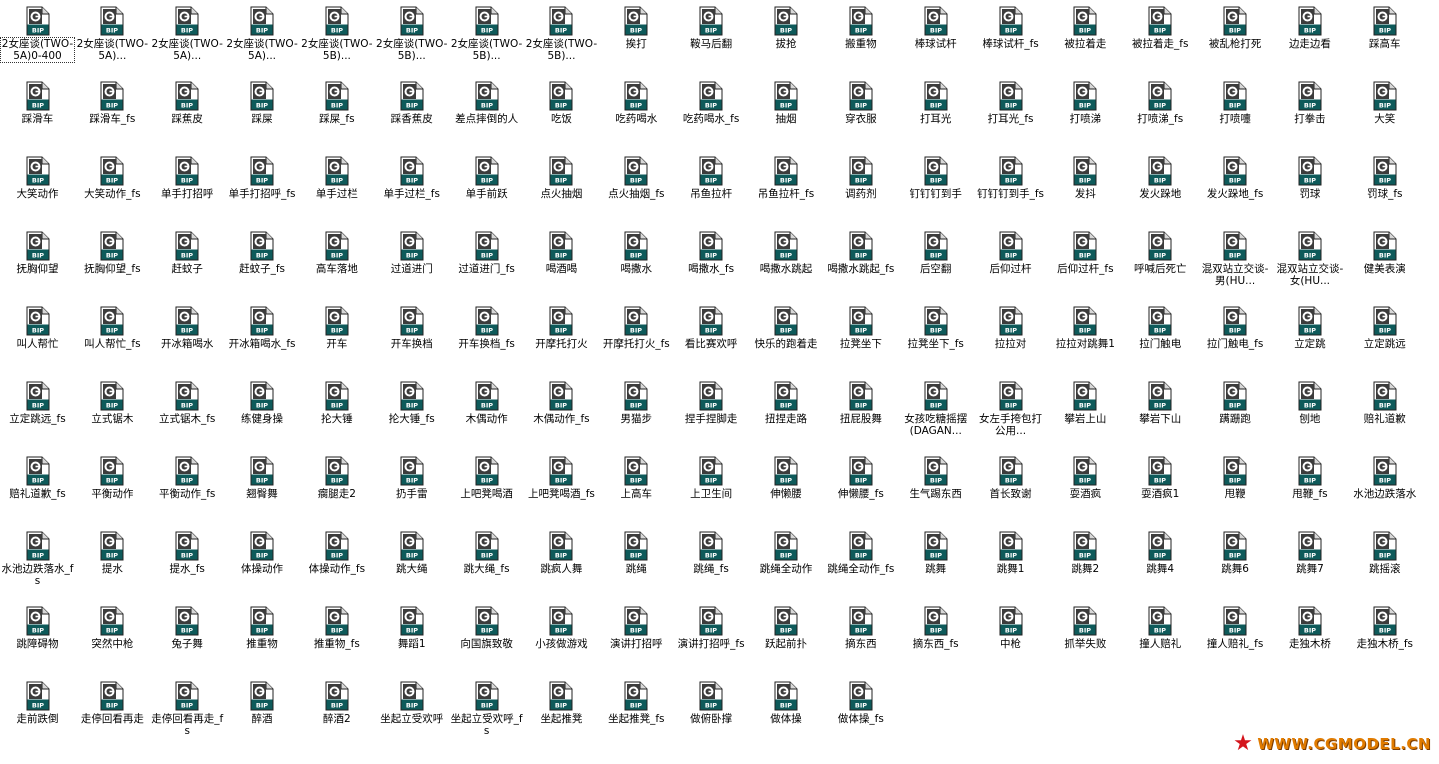 The width and height of the screenshot is (1439, 764). What do you see at coordinates (636, 562) in the screenshot?
I see `file-item: BIP 跳绳` at bounding box center [636, 562].